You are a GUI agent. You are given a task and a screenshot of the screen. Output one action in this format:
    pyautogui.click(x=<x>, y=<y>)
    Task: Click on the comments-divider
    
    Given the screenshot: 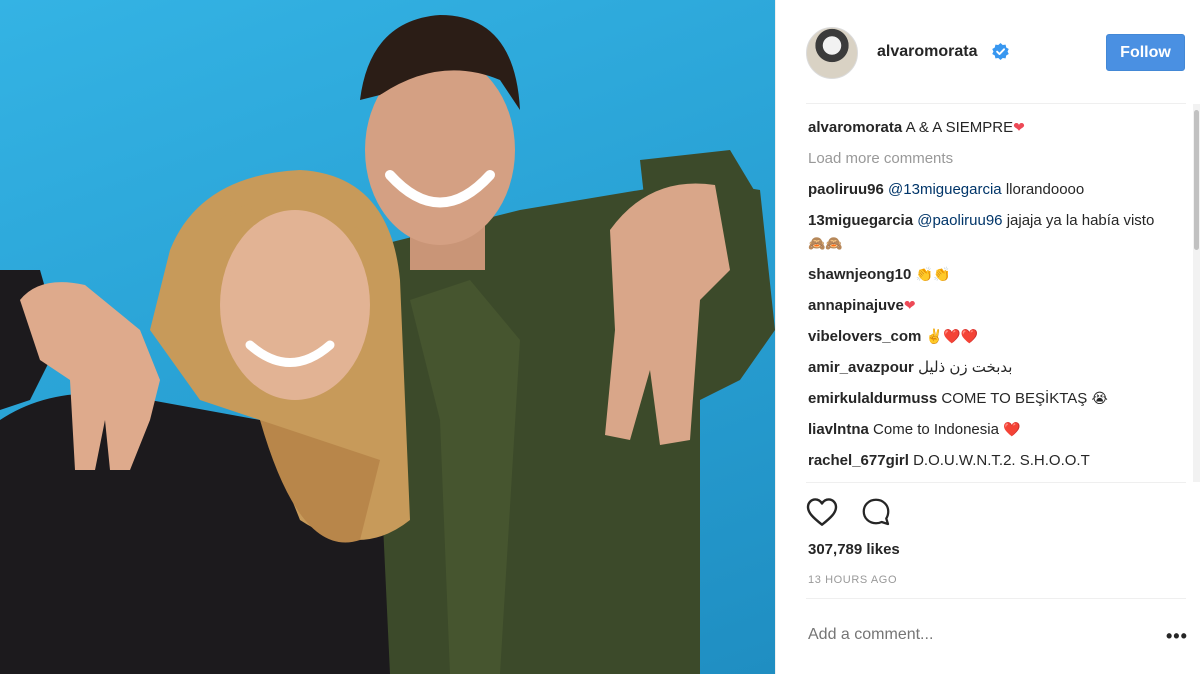 What is the action you would take?
    pyautogui.click(x=996, y=482)
    